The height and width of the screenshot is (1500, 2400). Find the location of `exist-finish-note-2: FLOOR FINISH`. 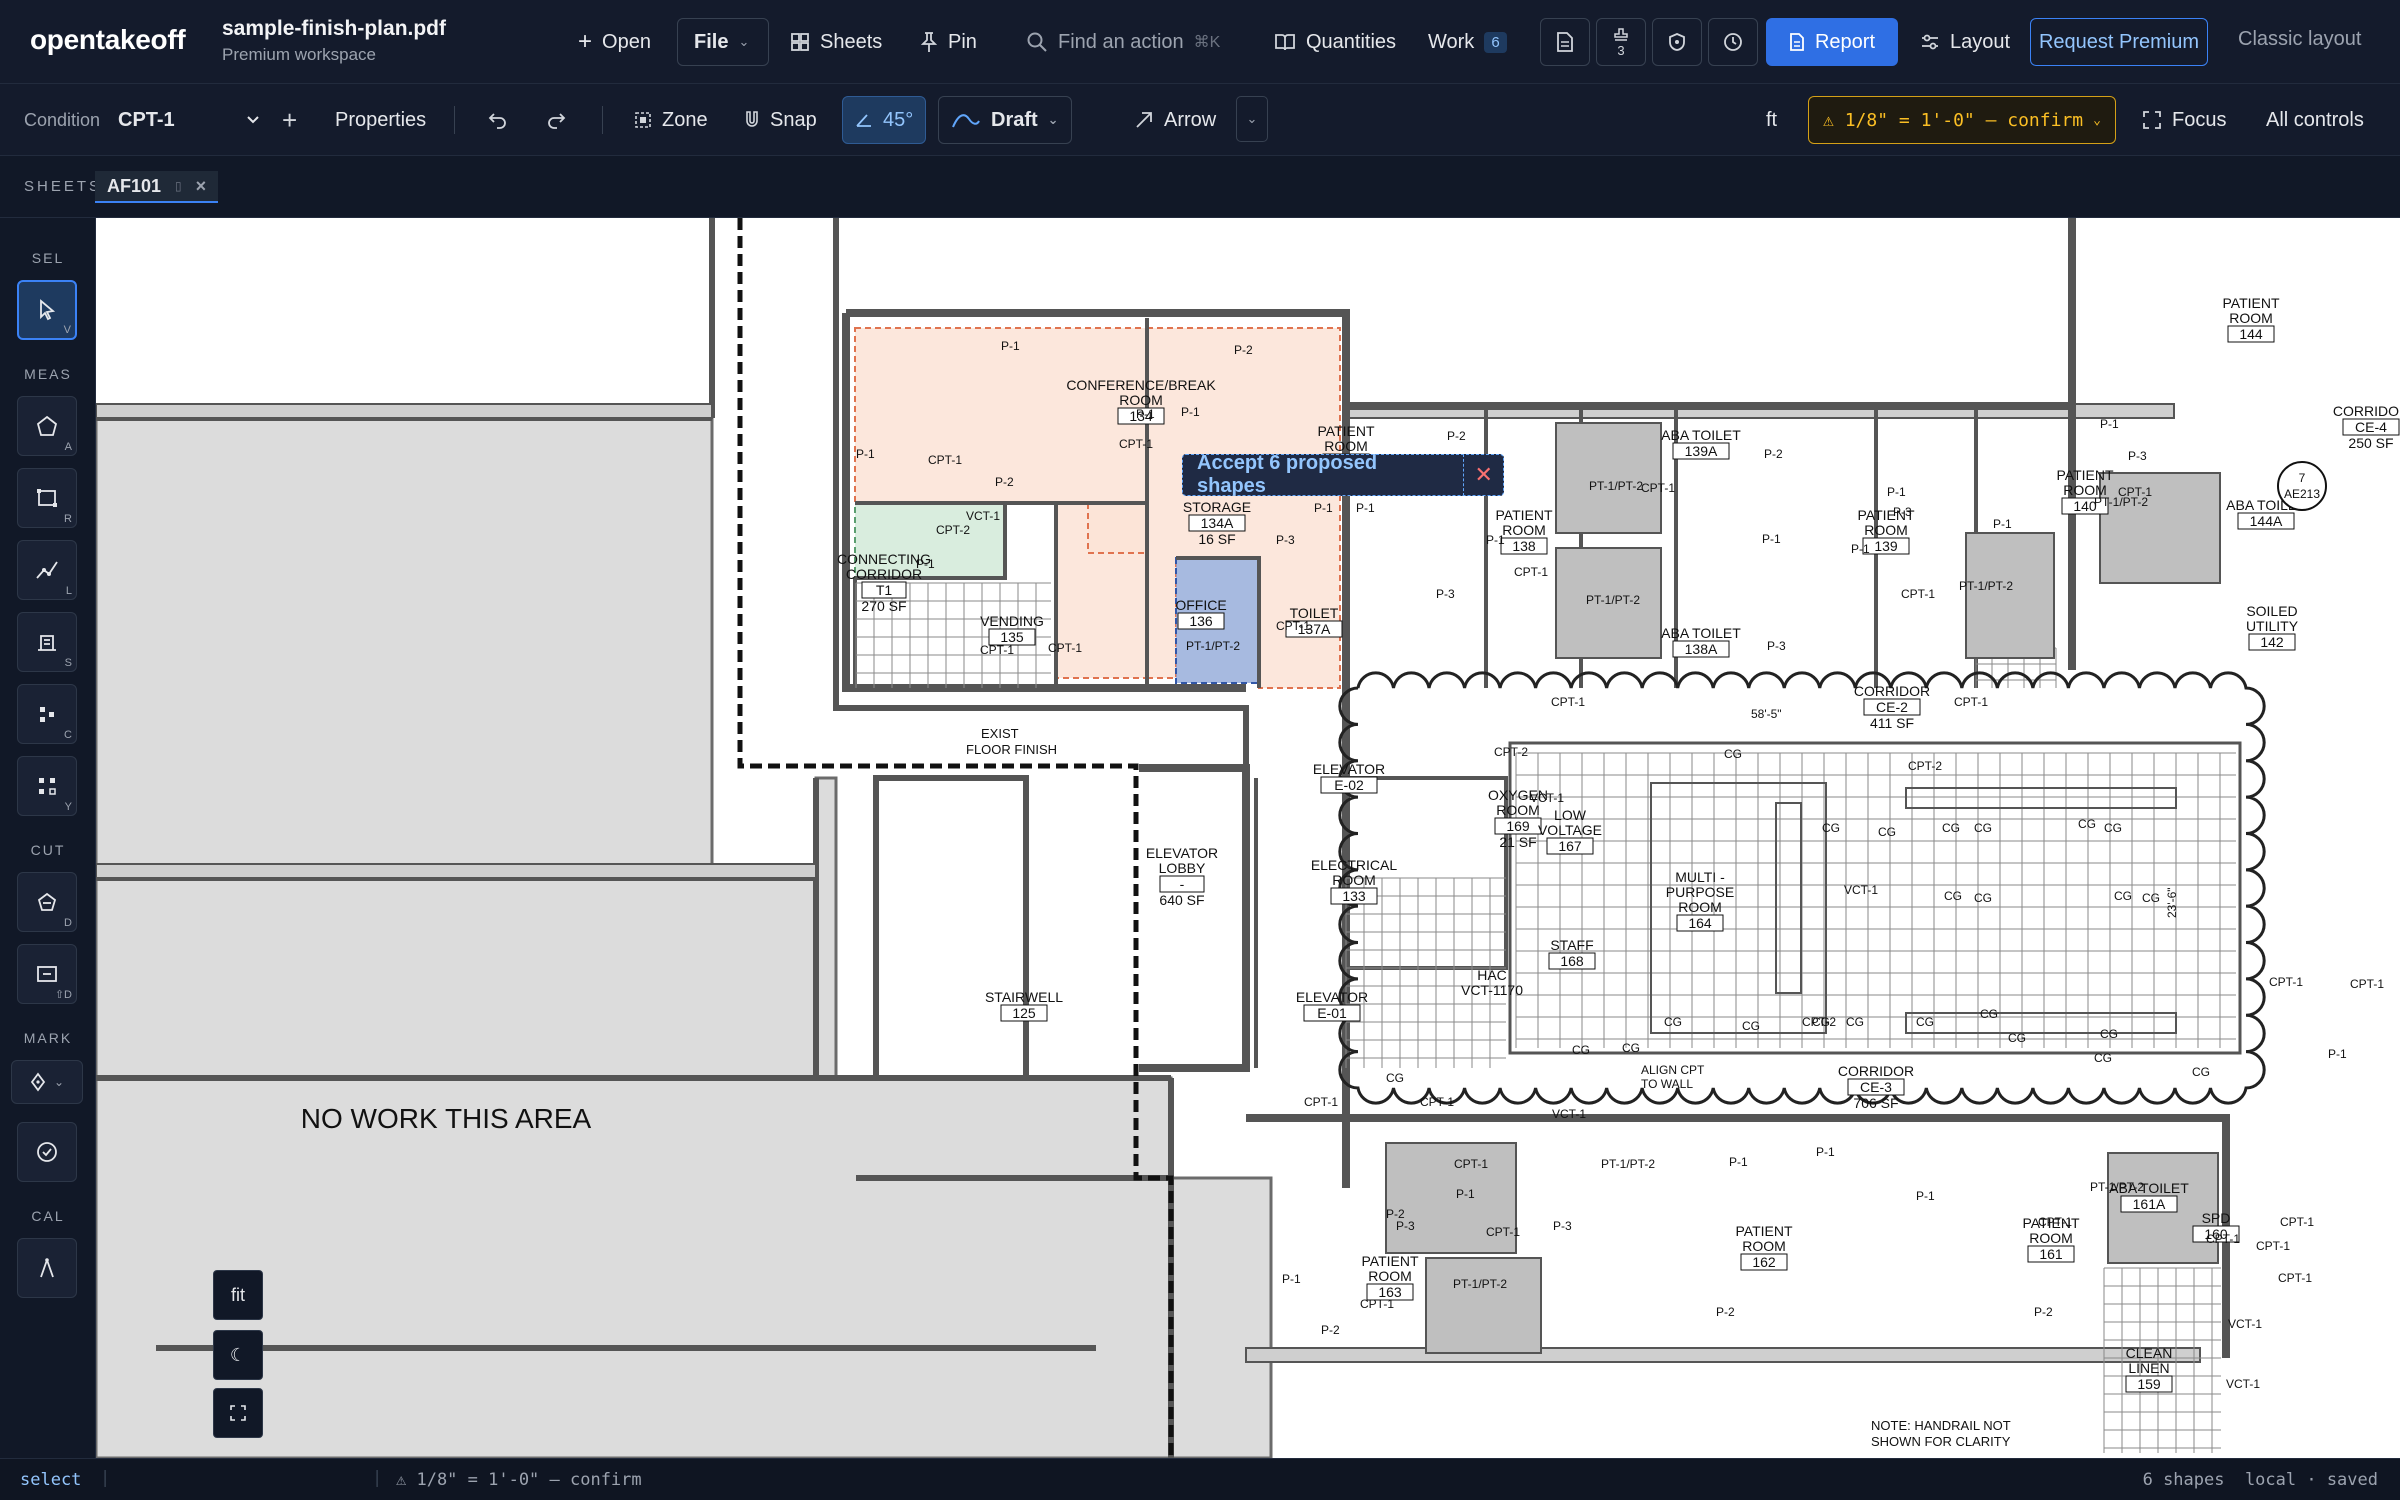

exist-finish-note-2: FLOOR FINISH is located at coordinates (1011, 749).